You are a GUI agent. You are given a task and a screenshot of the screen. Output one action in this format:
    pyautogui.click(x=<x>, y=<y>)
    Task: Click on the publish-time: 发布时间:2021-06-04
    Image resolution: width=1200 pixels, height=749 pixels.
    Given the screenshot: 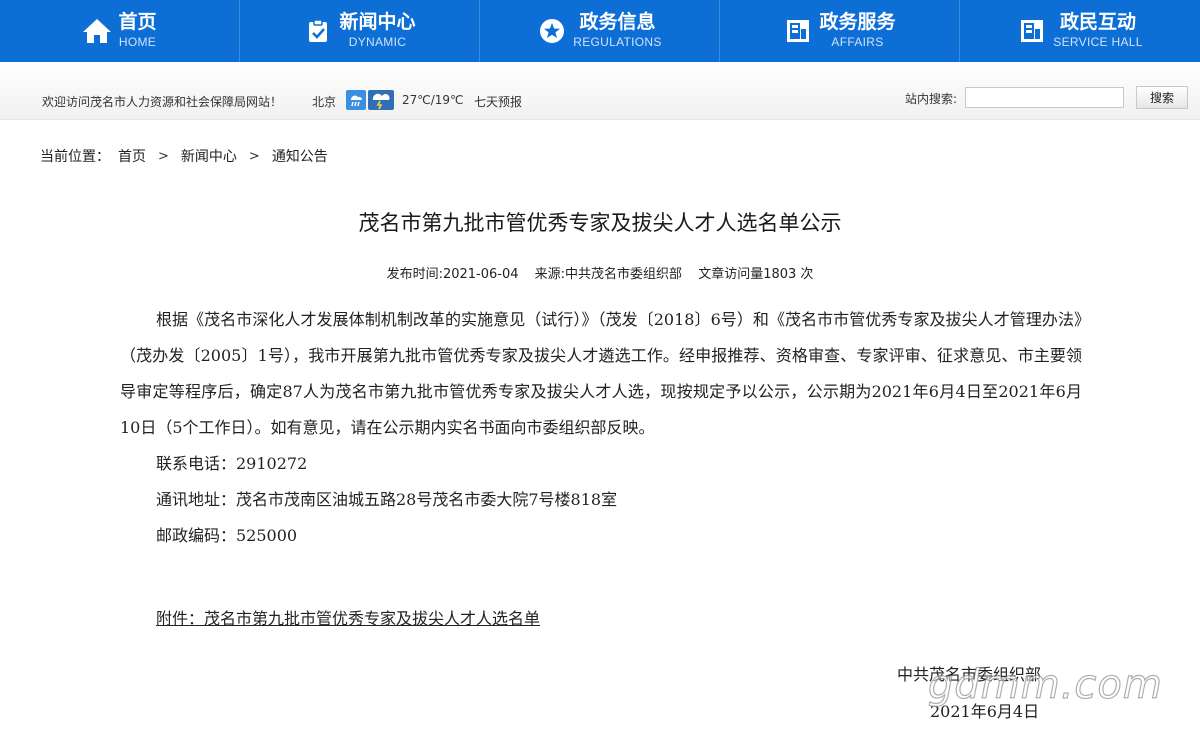 What is the action you would take?
    pyautogui.click(x=452, y=274)
    